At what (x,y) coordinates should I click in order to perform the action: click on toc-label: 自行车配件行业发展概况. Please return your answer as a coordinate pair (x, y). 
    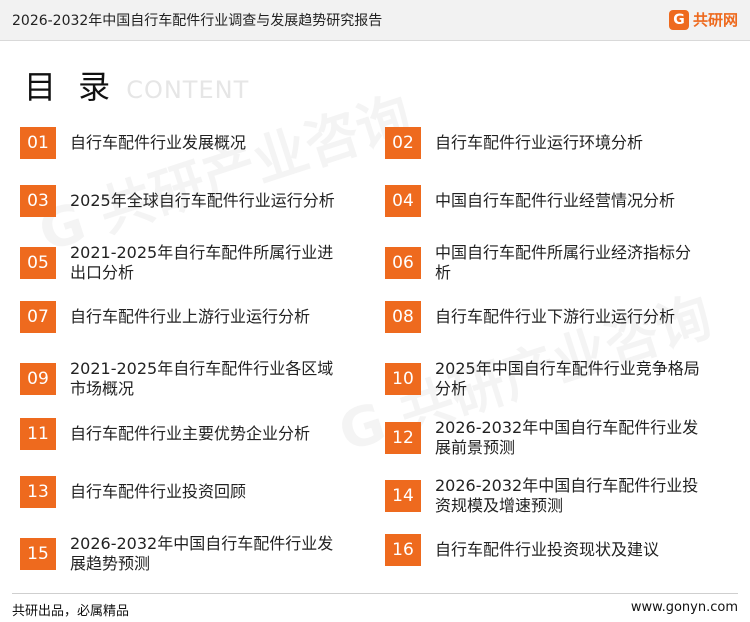
    Looking at the image, I should click on (158, 142).